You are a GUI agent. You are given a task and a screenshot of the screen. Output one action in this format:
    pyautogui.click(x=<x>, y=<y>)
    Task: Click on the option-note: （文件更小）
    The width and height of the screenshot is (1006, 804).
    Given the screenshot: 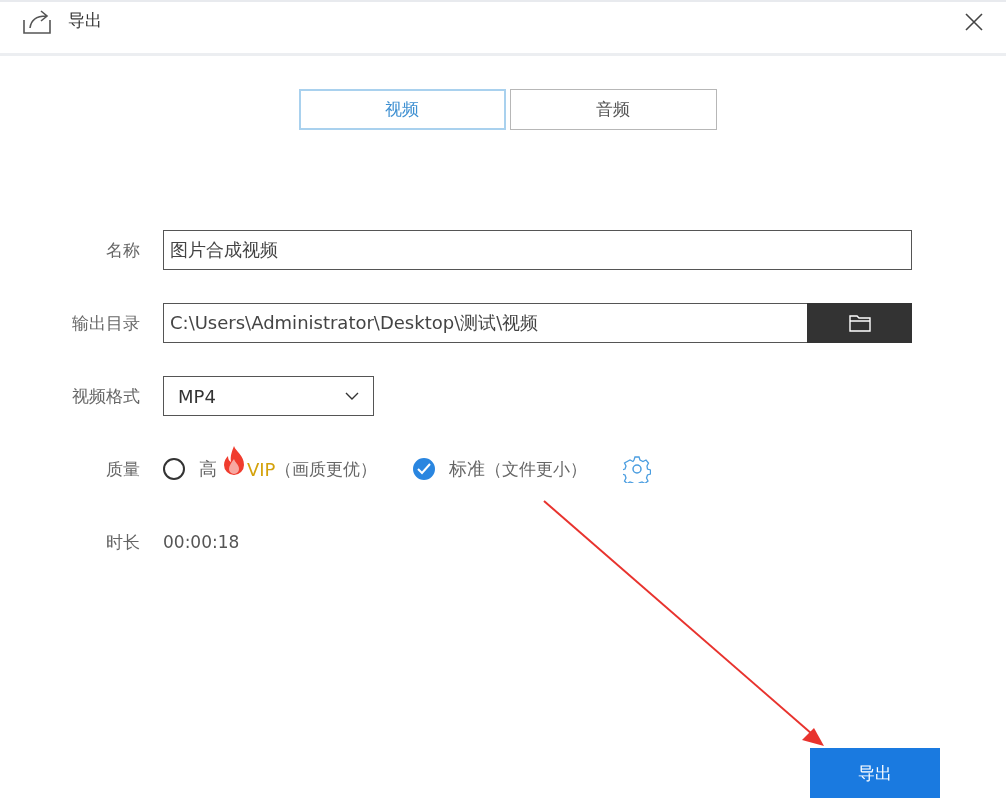 What is the action you would take?
    pyautogui.click(x=536, y=469)
    